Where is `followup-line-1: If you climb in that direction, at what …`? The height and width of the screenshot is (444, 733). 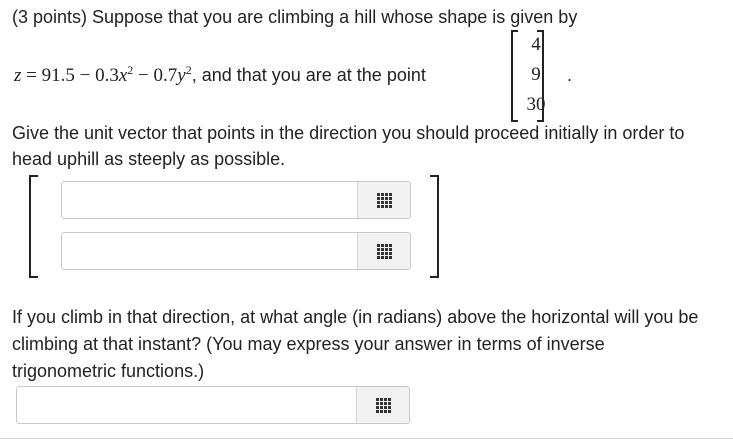 followup-line-1: If you climb in that direction, at what … is located at coordinates (355, 317).